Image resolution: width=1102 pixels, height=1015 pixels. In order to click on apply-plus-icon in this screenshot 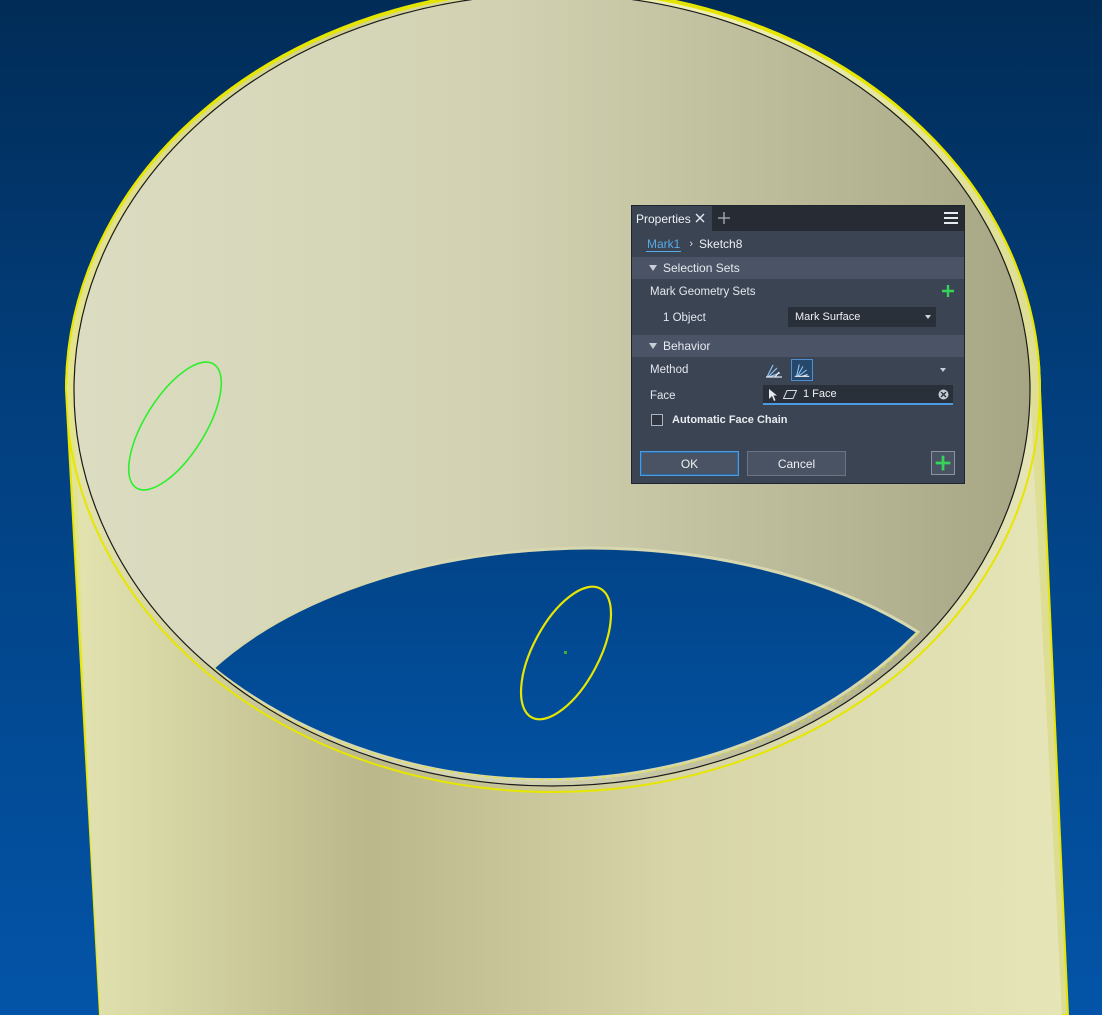, I will do `click(943, 463)`.